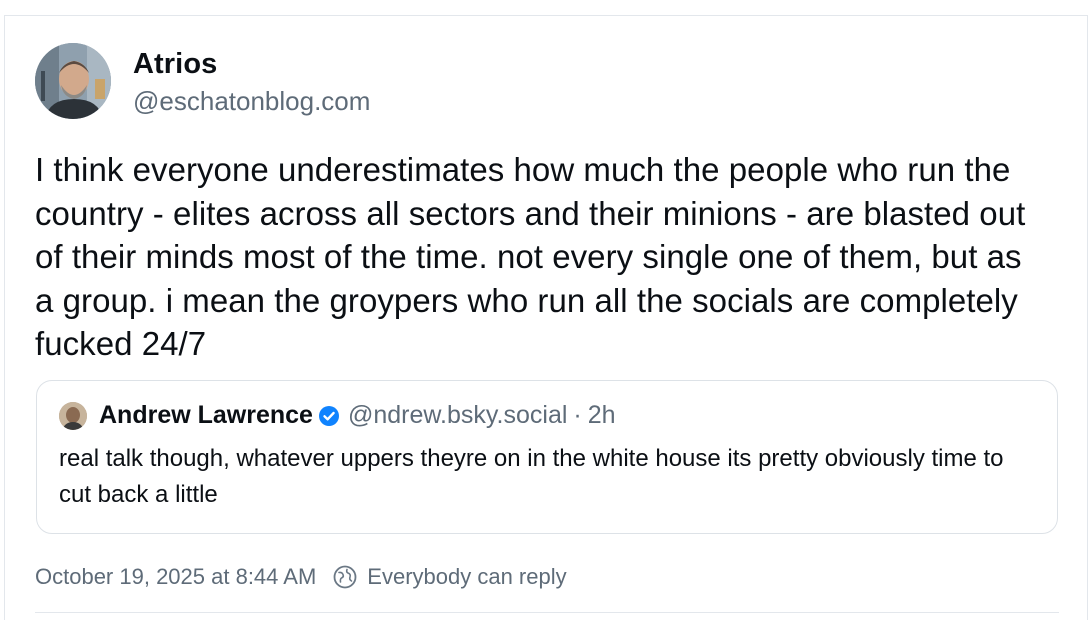 This screenshot has height=620, width=1092. I want to click on author-handle: @eschatonblog.com, so click(251, 101).